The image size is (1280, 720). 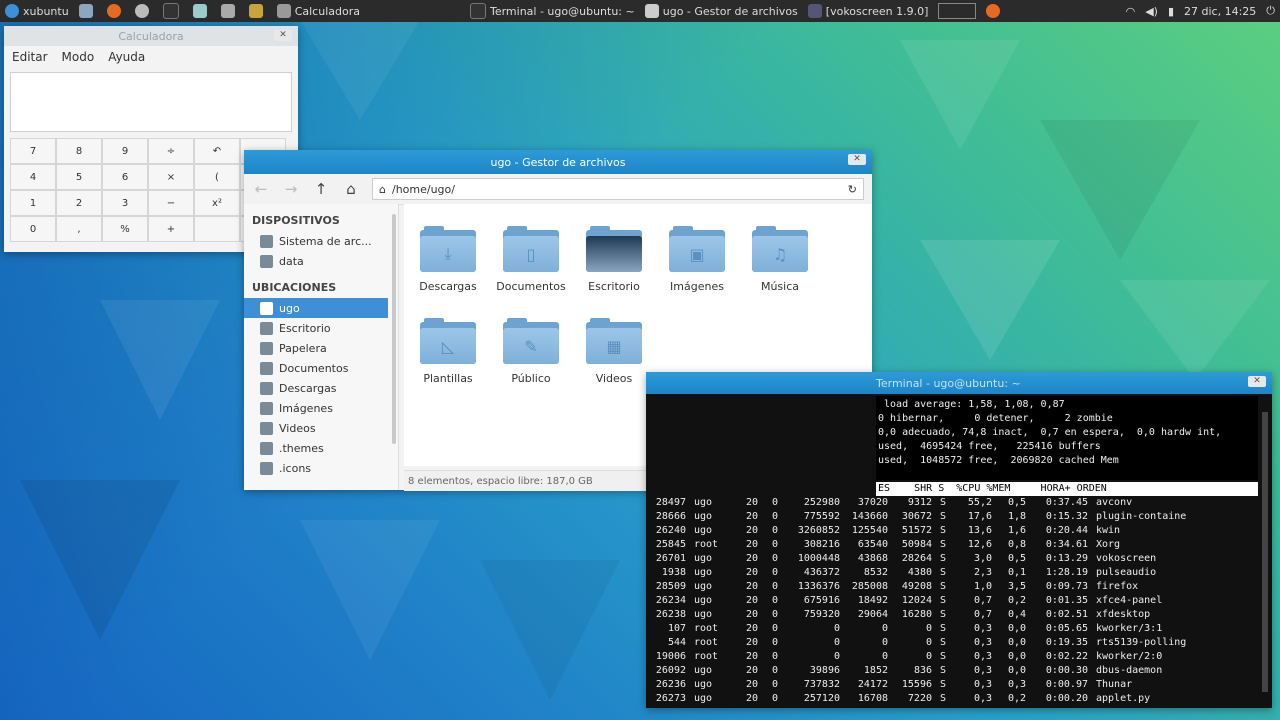 I want to click on workspace-switcher, so click(x=957, y=11).